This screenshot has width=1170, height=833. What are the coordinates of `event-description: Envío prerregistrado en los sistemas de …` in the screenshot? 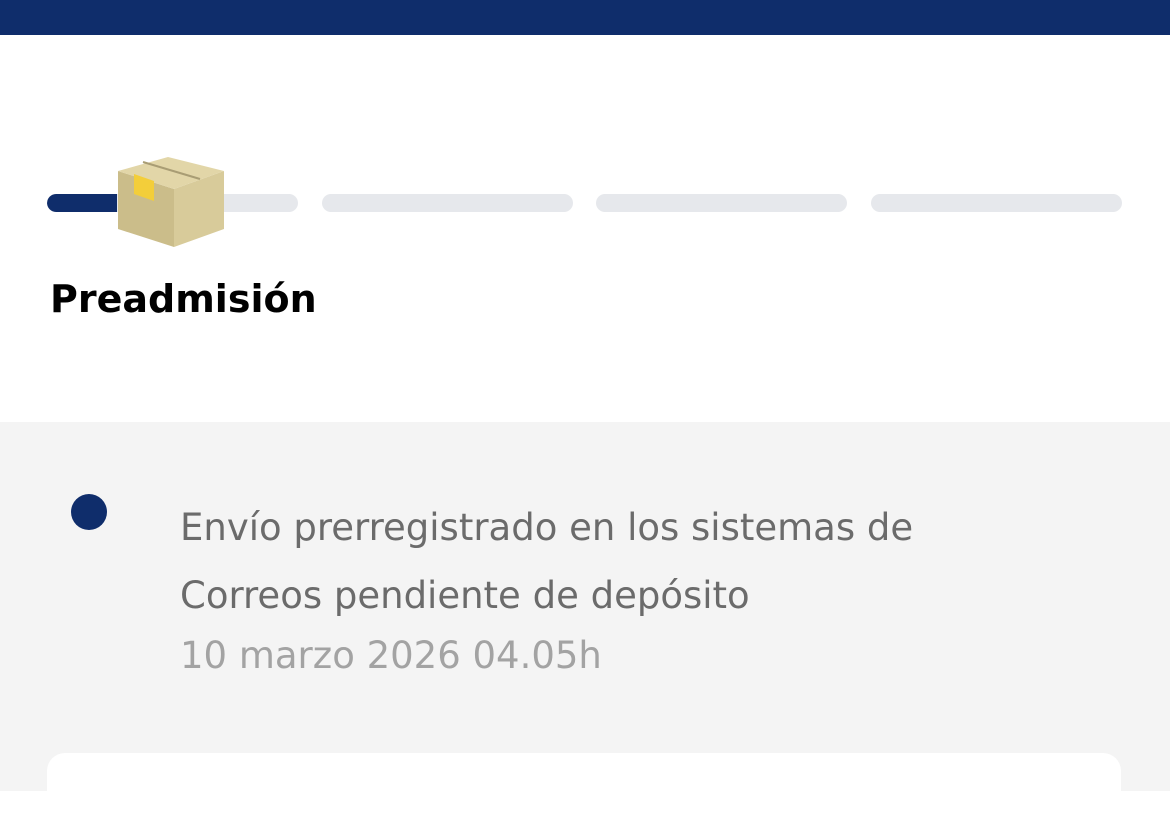 It's located at (547, 561).